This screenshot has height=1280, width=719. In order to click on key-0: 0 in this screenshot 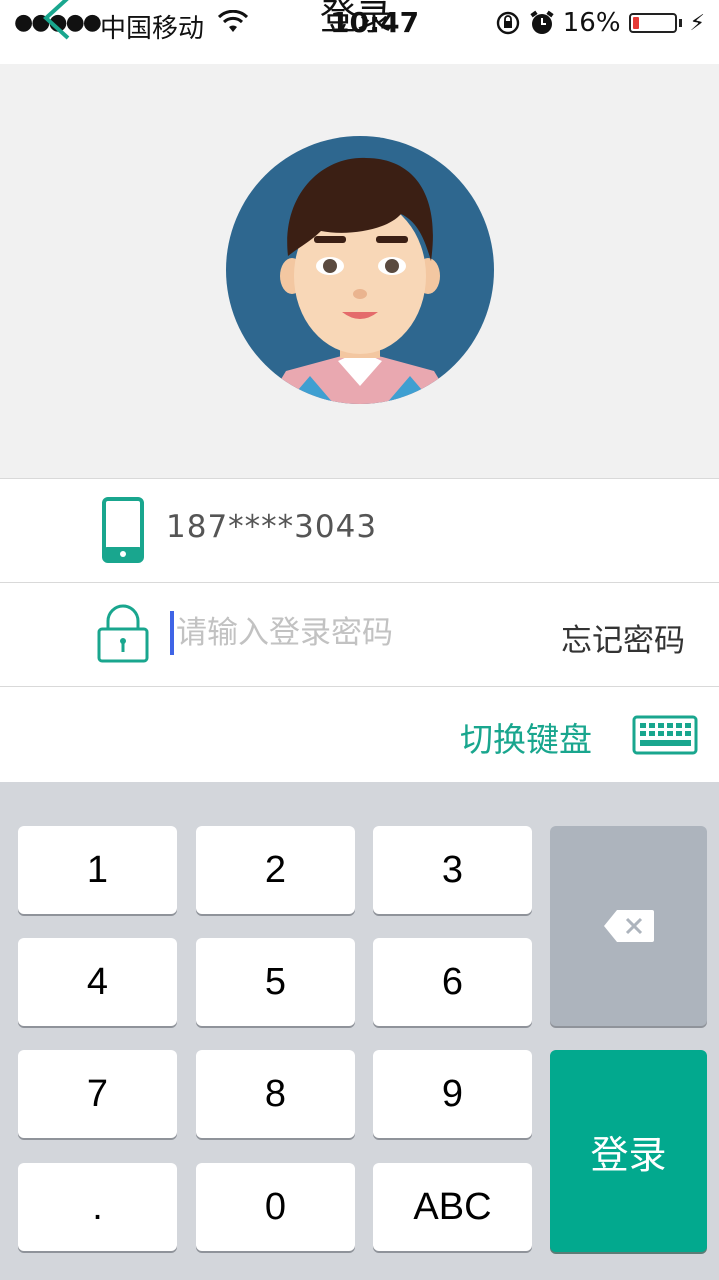, I will do `click(275, 1207)`.